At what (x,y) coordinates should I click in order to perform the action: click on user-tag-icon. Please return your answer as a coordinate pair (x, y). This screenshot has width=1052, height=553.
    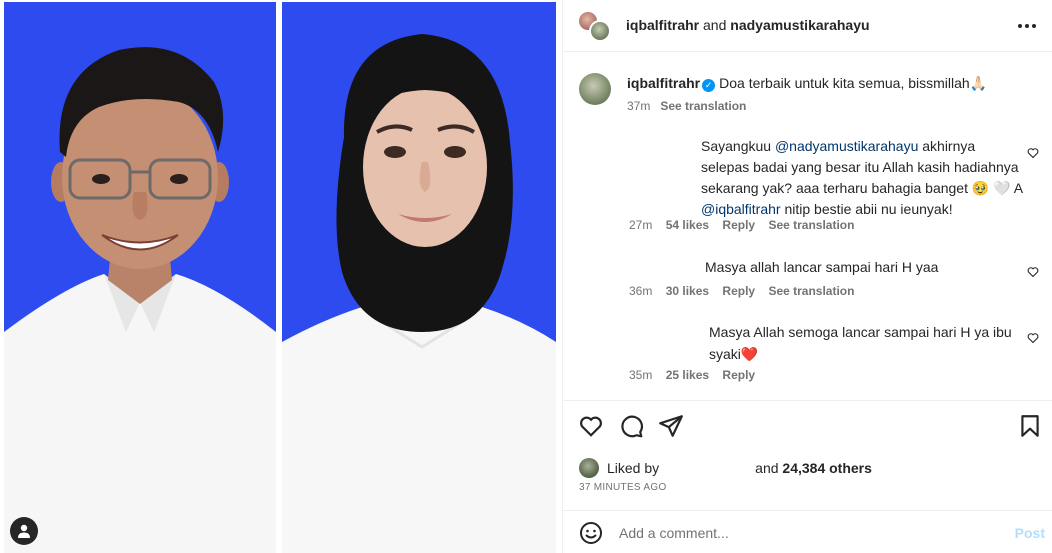
    Looking at the image, I should click on (24, 531).